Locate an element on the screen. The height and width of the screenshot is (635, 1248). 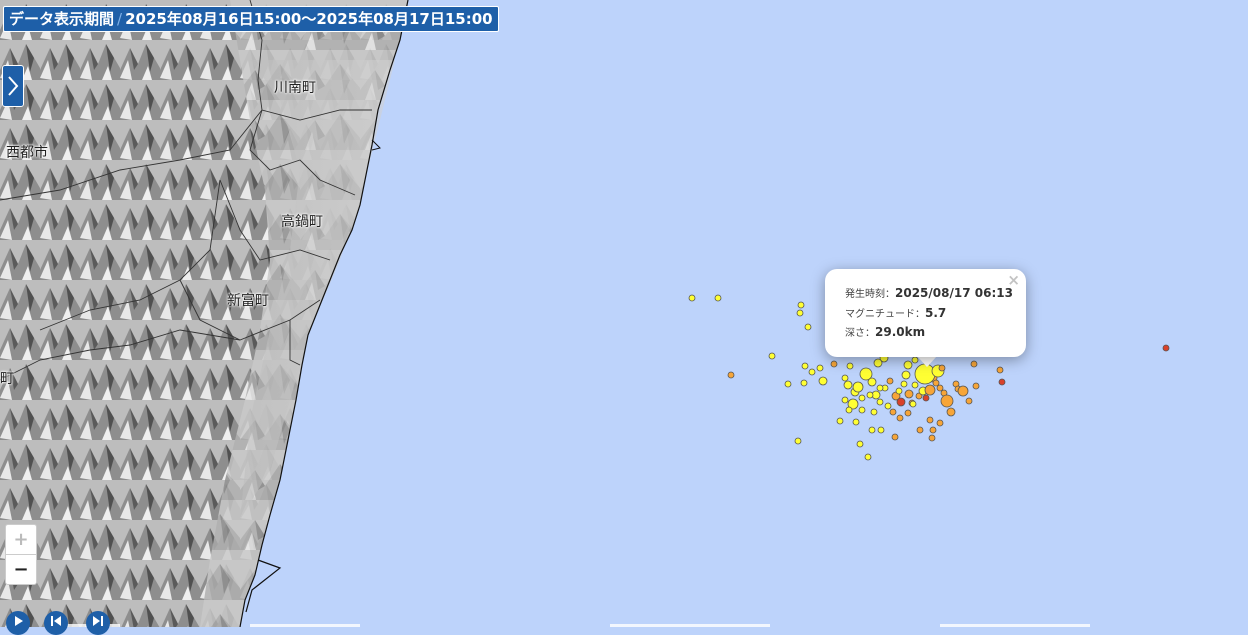
popup-tip is located at coordinates (927, 361).